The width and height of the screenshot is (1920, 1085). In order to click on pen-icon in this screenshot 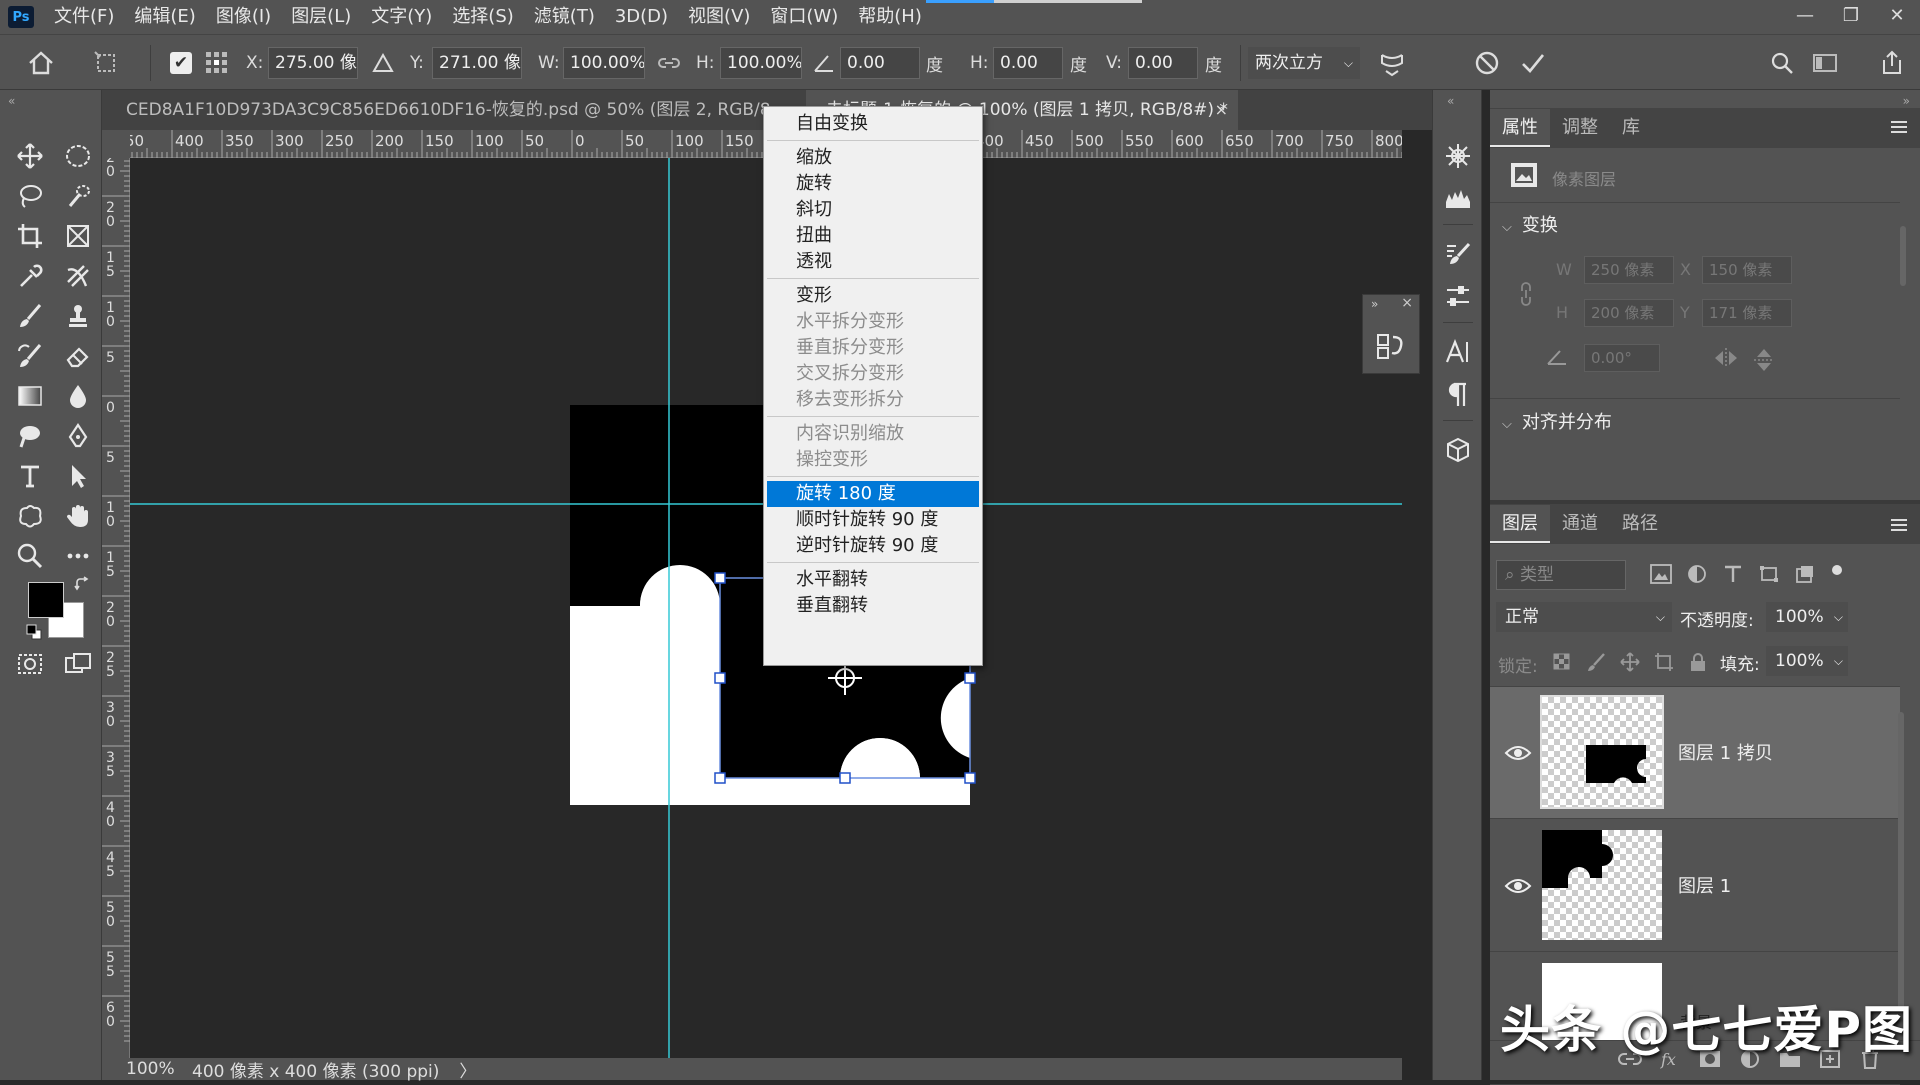, I will do `click(78, 436)`.